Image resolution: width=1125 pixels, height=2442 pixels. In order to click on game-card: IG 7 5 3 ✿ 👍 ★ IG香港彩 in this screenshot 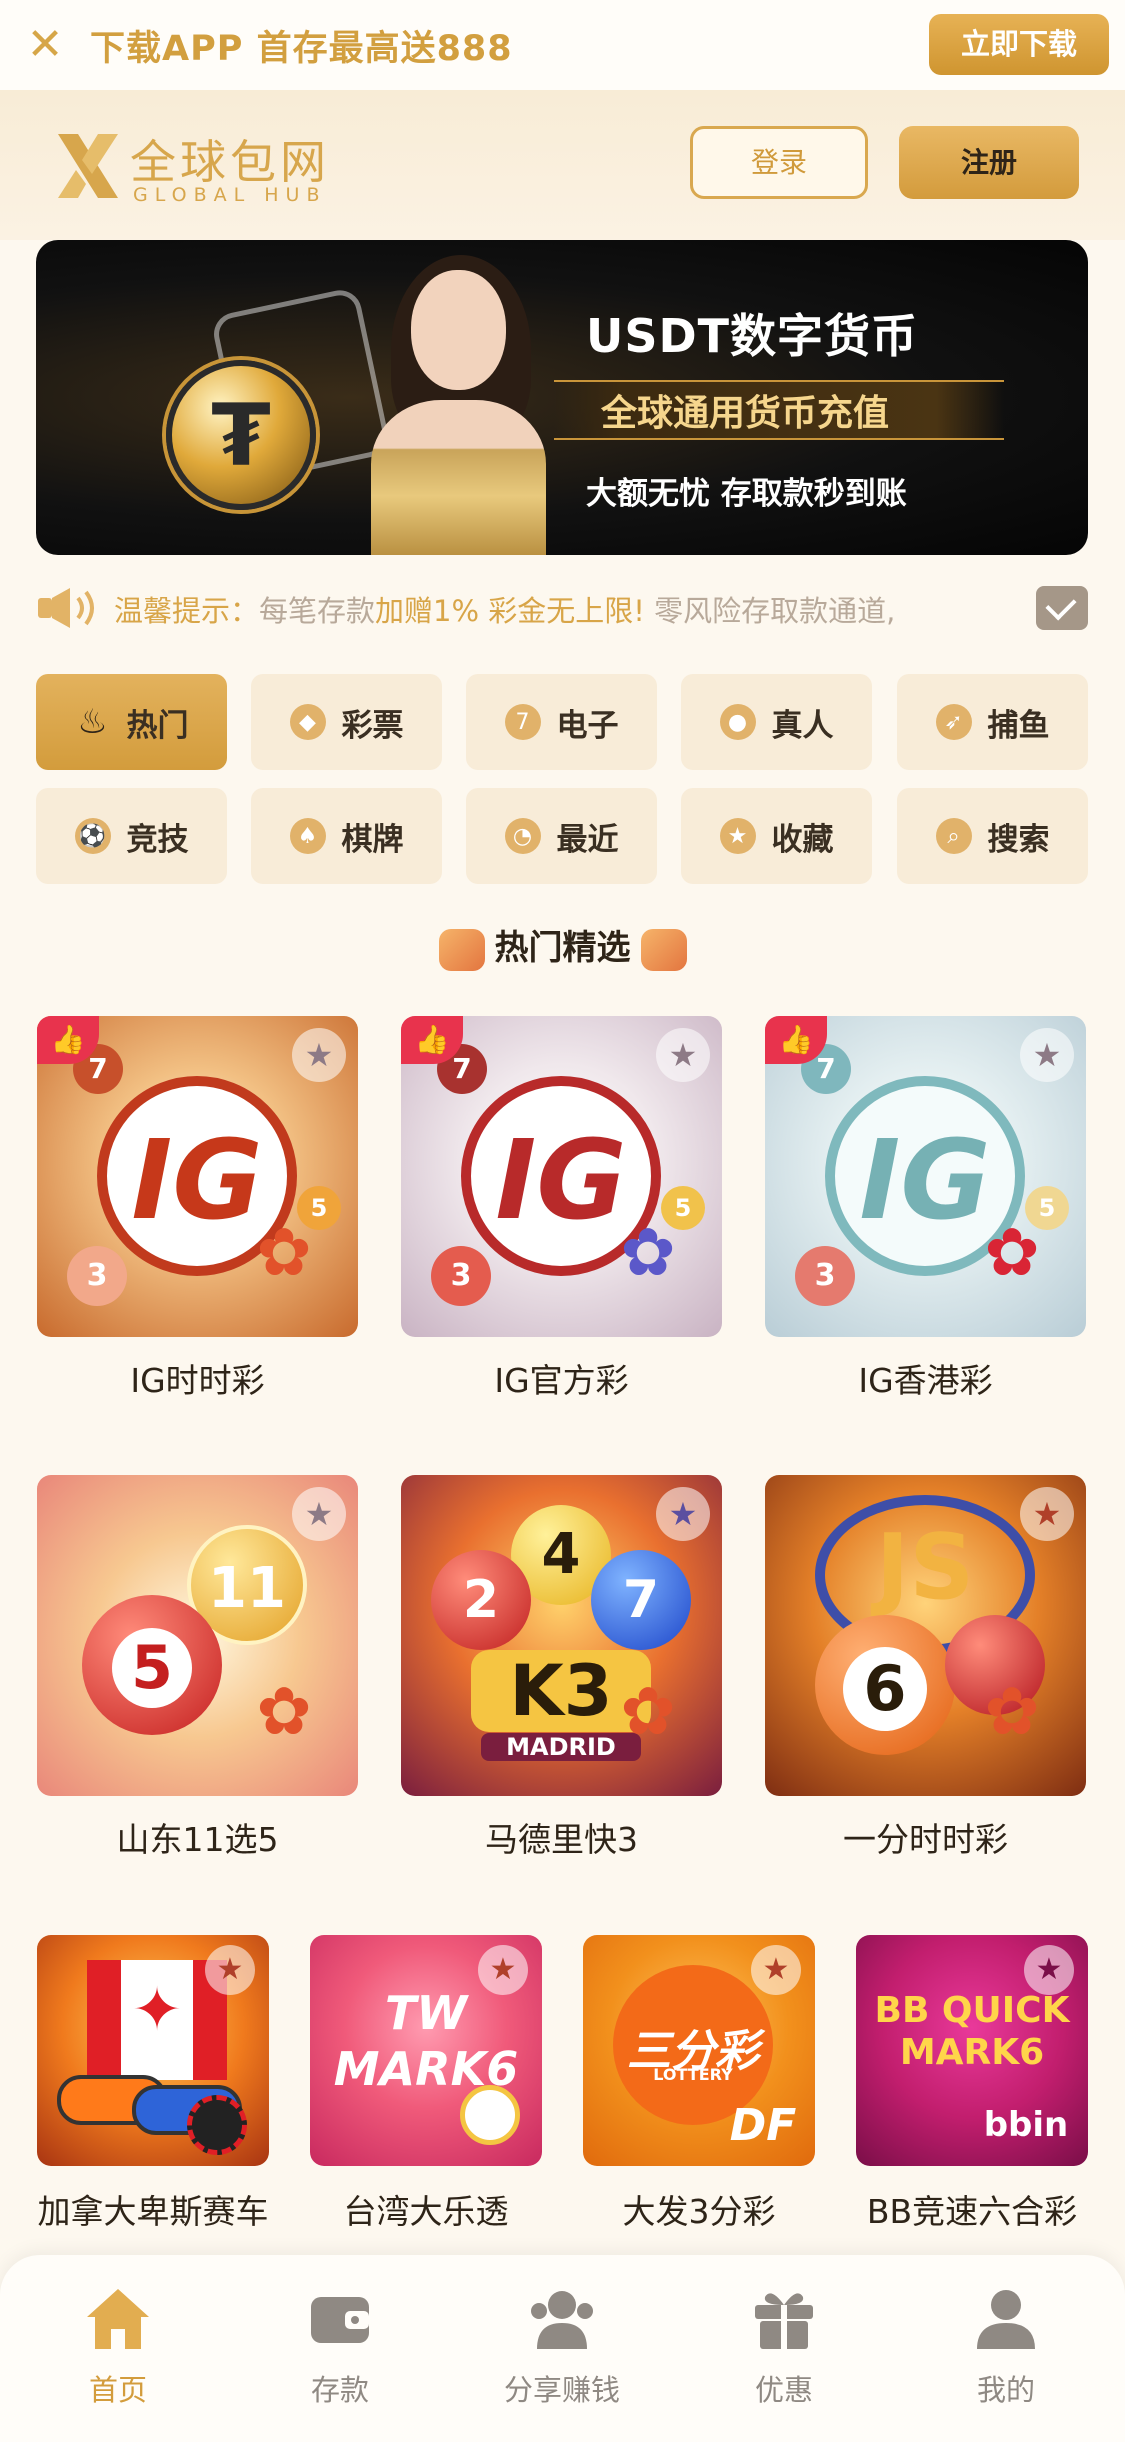, I will do `click(925, 1208)`.